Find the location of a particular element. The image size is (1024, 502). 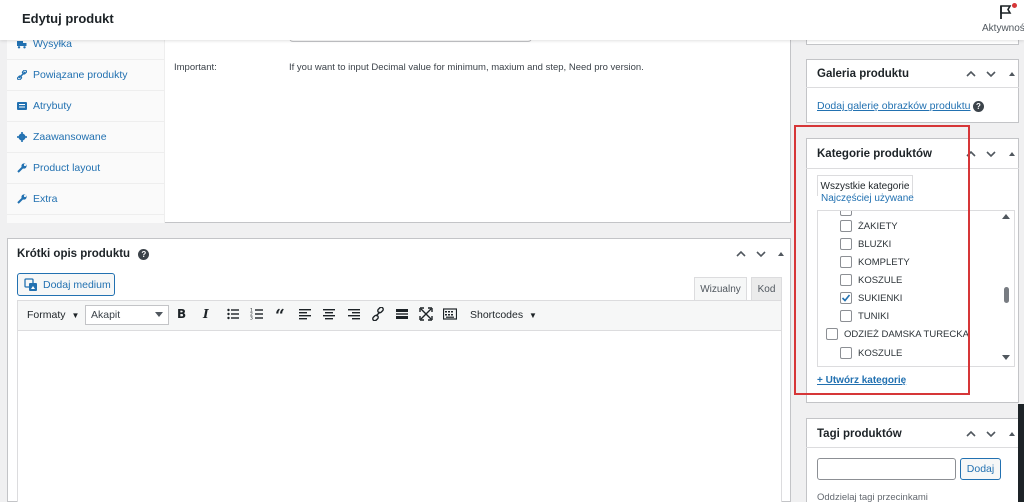

top-header: Edytuj produkt Aktywność is located at coordinates (512, 20).